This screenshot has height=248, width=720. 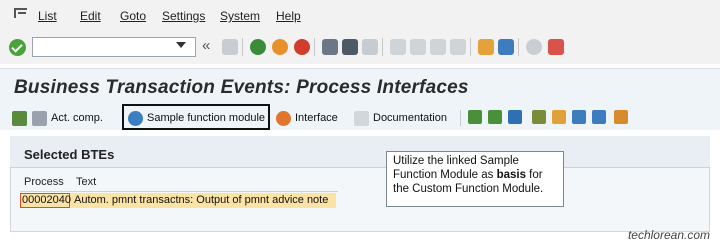 What do you see at coordinates (230, 47) in the screenshot?
I see `save-icon` at bounding box center [230, 47].